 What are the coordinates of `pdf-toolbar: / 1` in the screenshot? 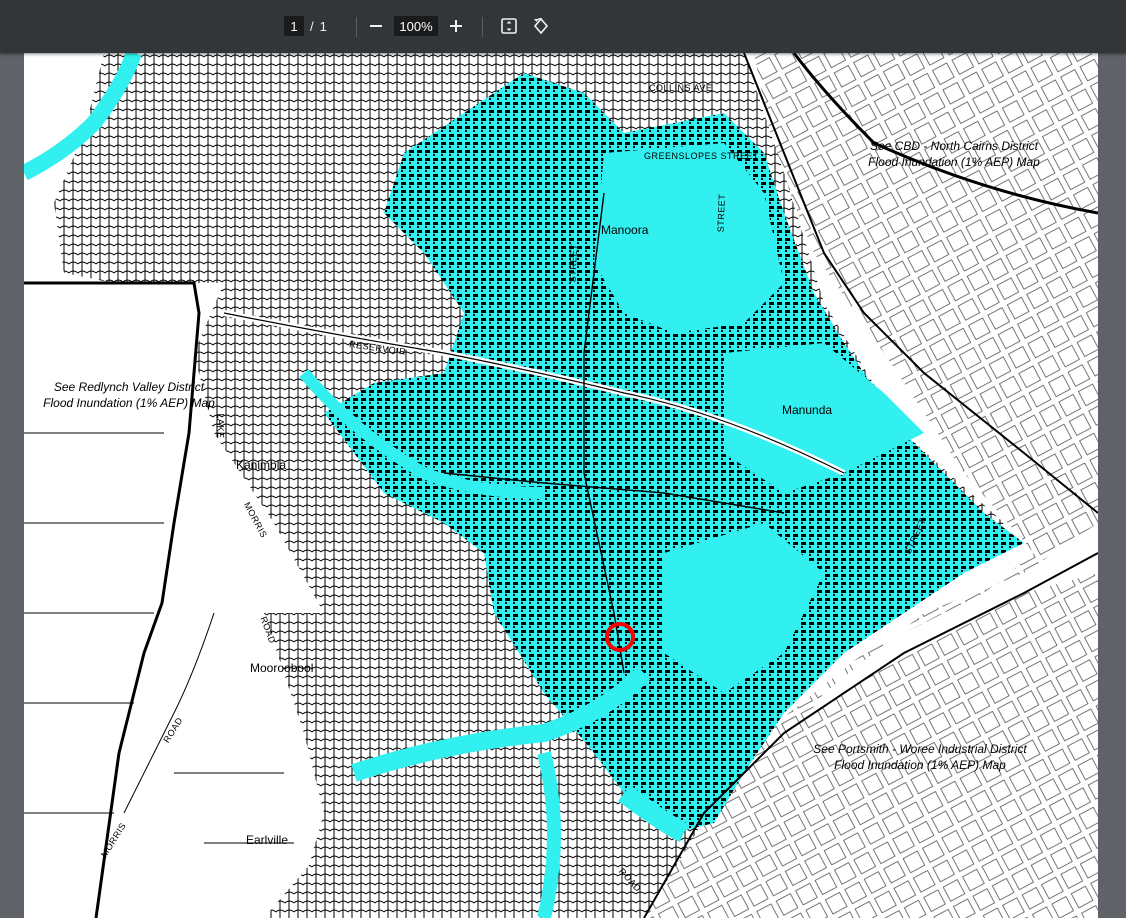 It's located at (563, 26).